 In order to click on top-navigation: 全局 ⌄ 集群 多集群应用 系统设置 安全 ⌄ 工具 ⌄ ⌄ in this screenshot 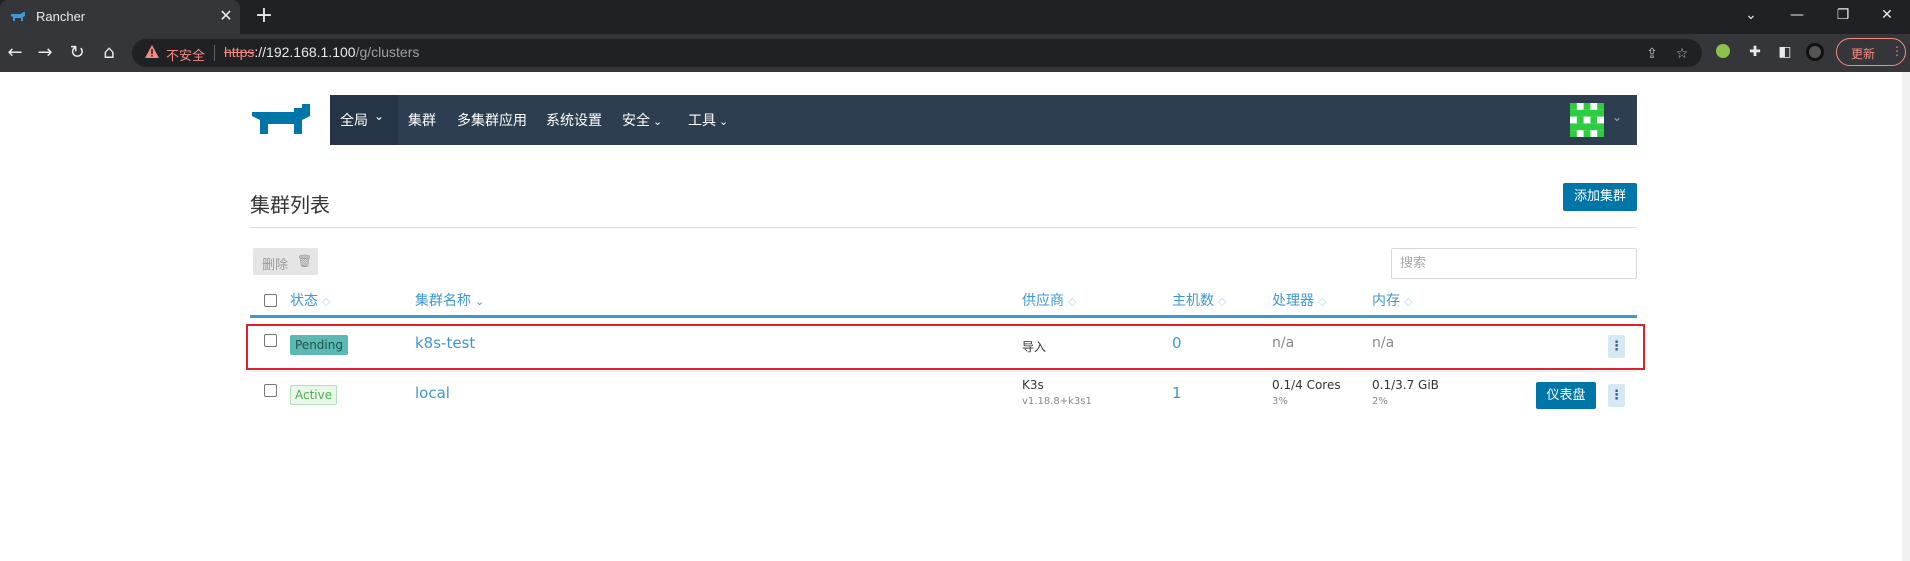, I will do `click(983, 120)`.